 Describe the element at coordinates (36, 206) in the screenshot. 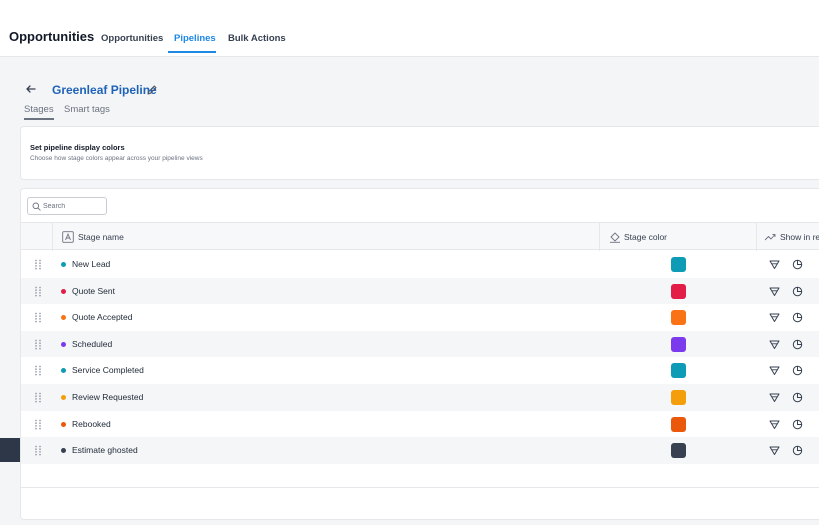

I see `search-icon` at that location.